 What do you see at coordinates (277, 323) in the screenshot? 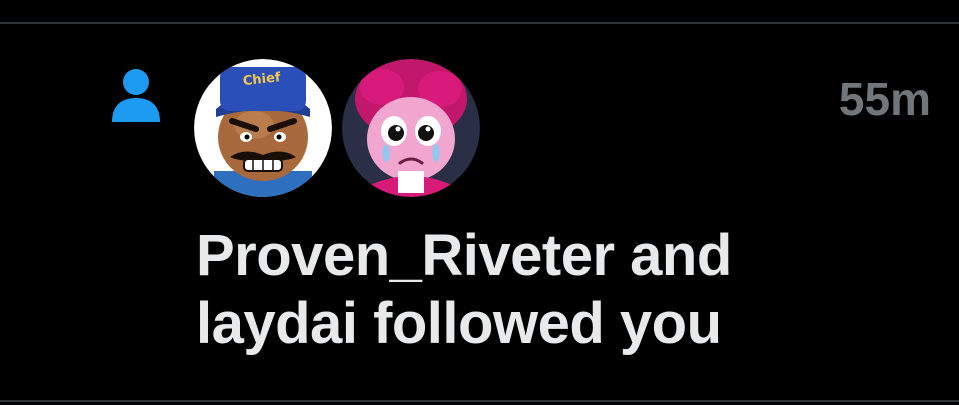
I see `user-link-laydai: laydai` at bounding box center [277, 323].